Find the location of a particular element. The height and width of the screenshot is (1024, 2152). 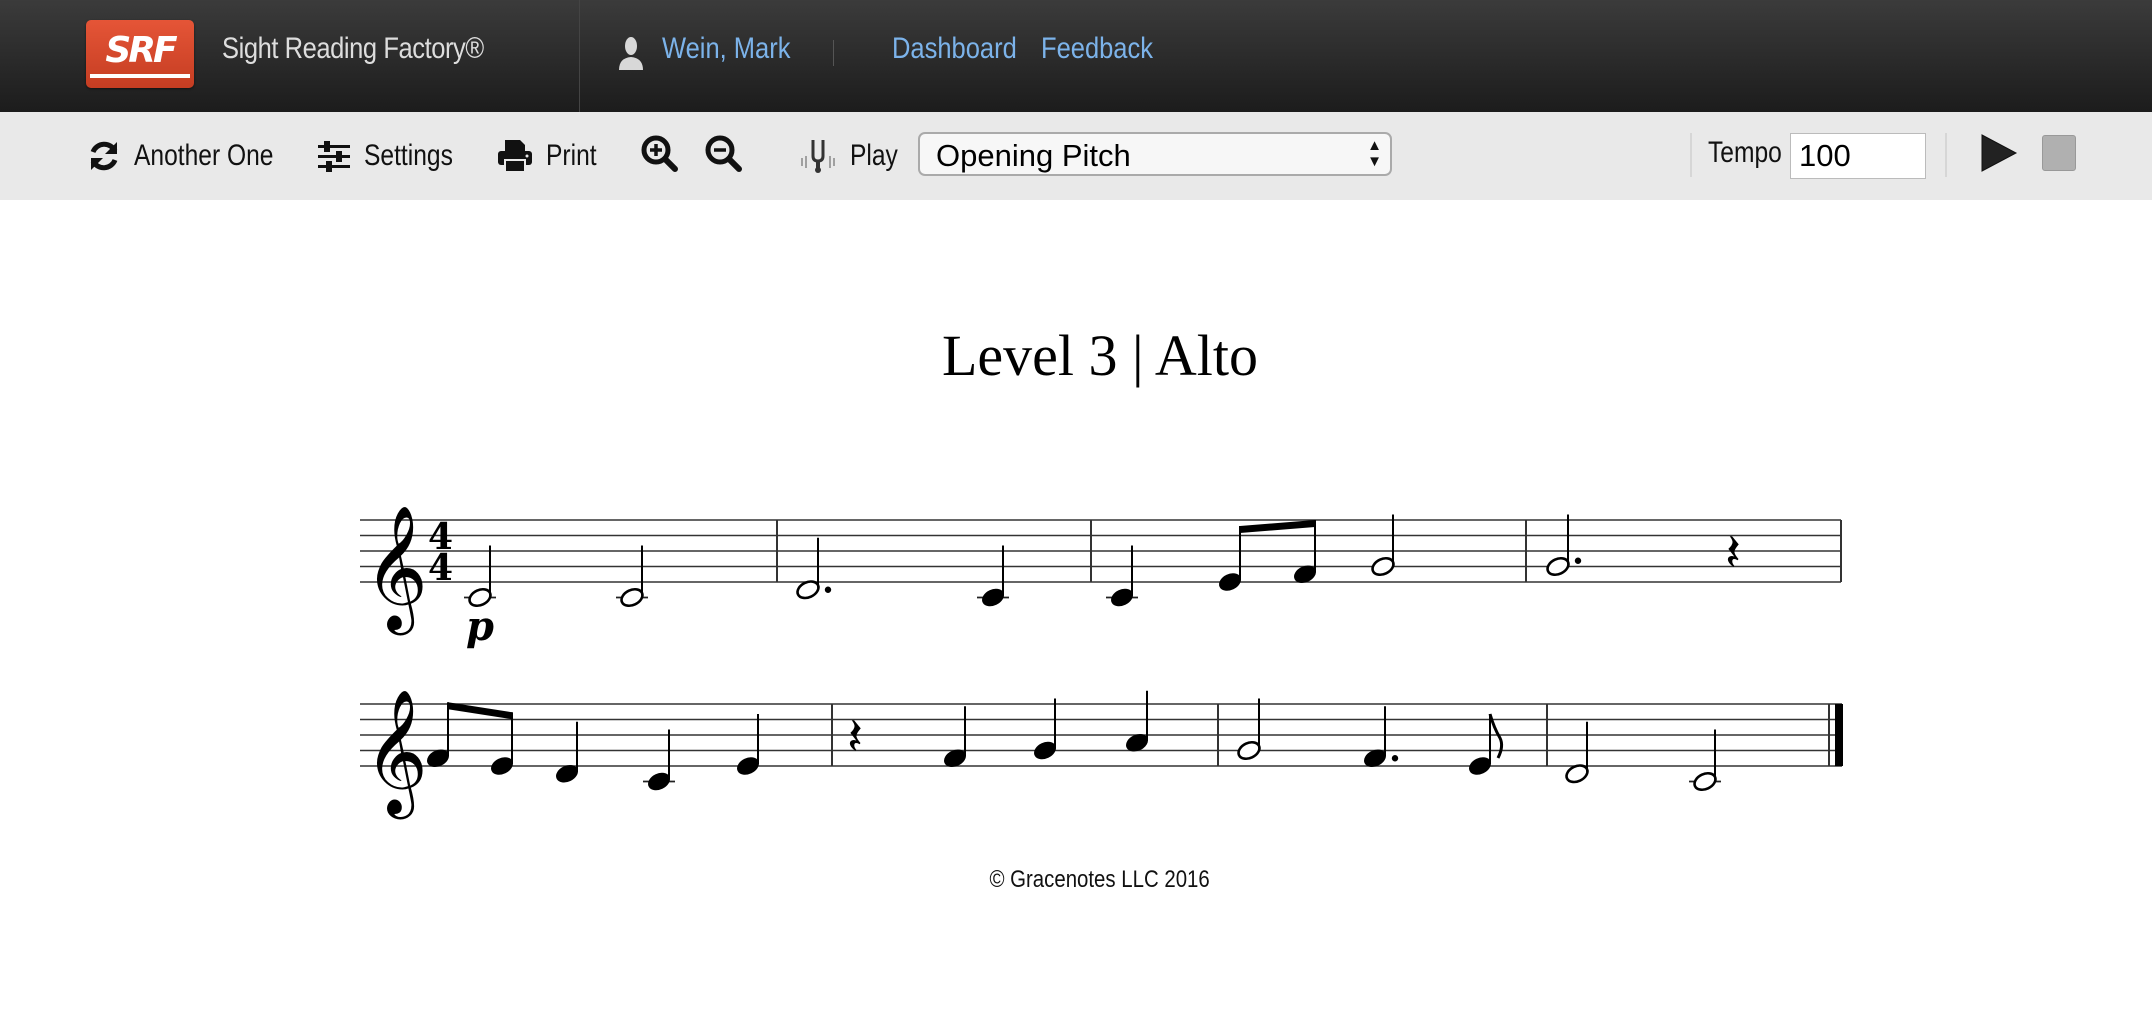

eighth-flag is located at coordinates (1496, 736).